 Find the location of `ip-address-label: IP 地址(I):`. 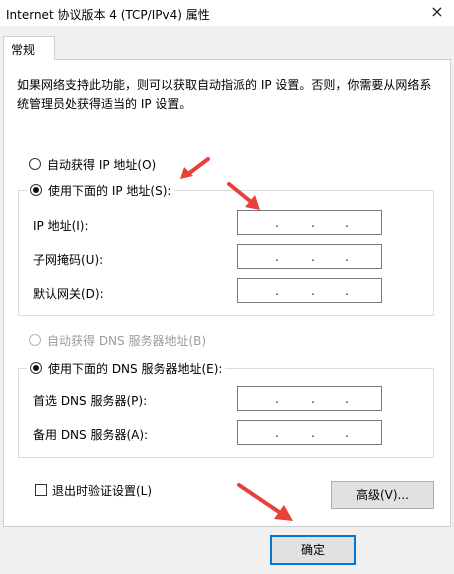

ip-address-label: IP 地址(I): is located at coordinates (61, 226).